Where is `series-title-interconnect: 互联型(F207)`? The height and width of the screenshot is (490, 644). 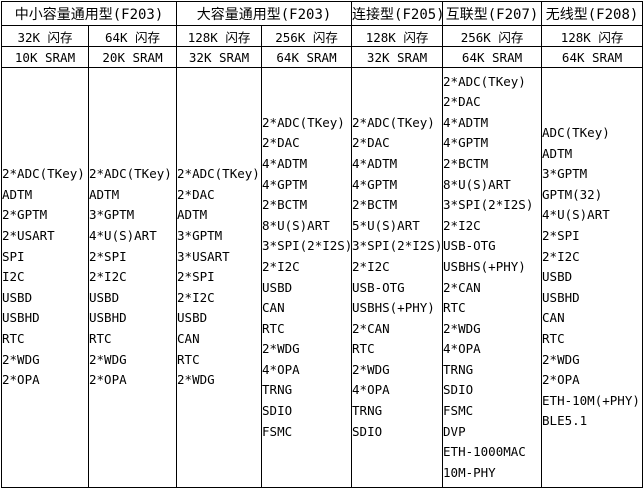
series-title-interconnect: 互联型(F207) is located at coordinates (492, 13).